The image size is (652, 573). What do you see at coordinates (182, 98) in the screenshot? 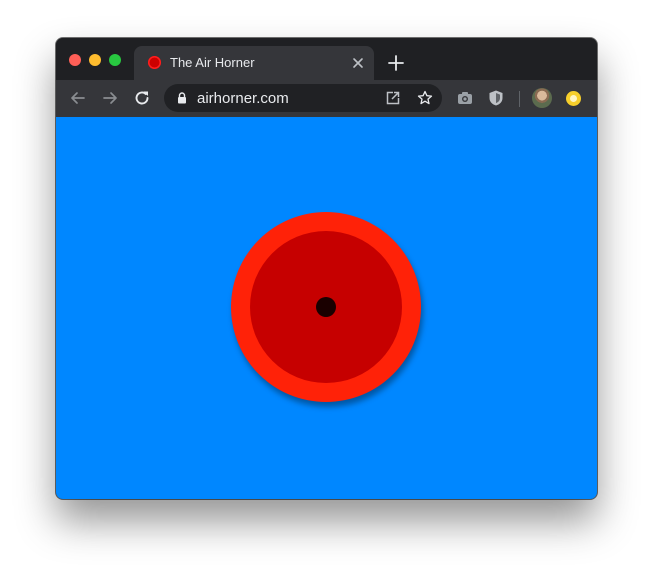
I see `lock-icon` at bounding box center [182, 98].